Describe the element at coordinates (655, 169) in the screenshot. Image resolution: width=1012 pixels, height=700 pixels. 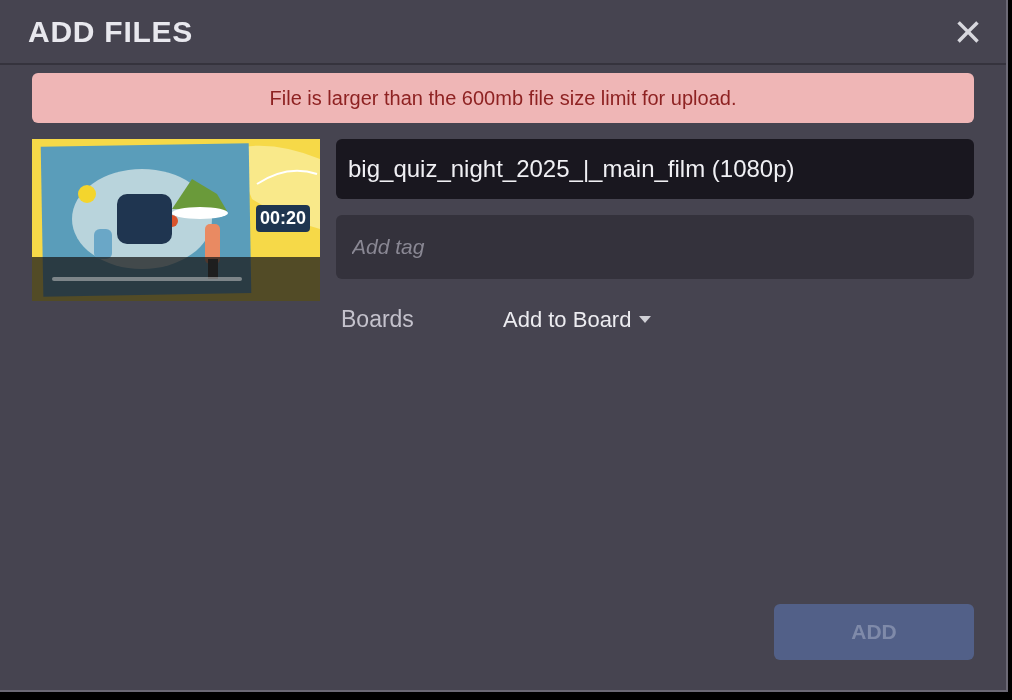
I see `file-name-field: big_quiz_night_2025_|_main_film (1080p)` at that location.